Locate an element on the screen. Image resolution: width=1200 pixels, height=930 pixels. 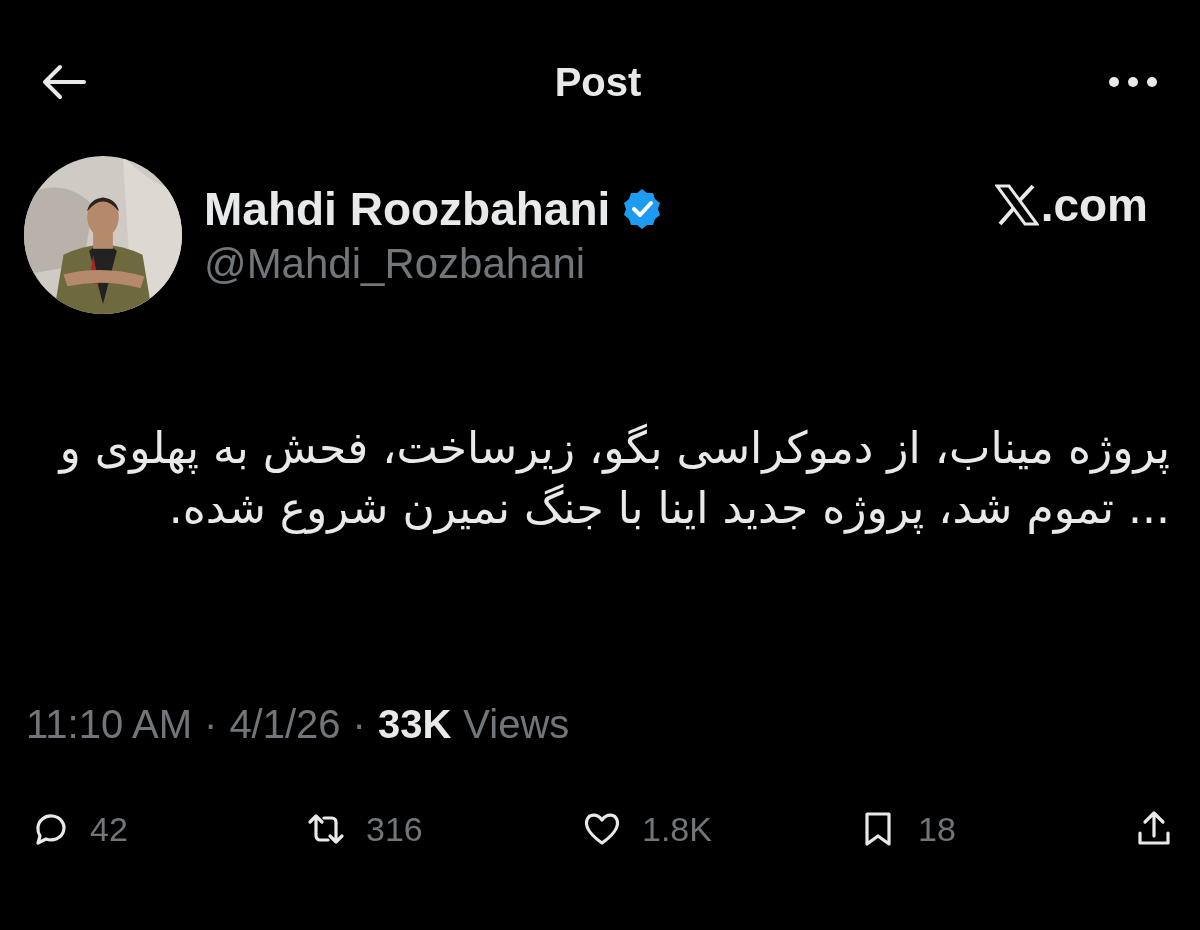
post-date: 4/1/26 is located at coordinates (285, 724).